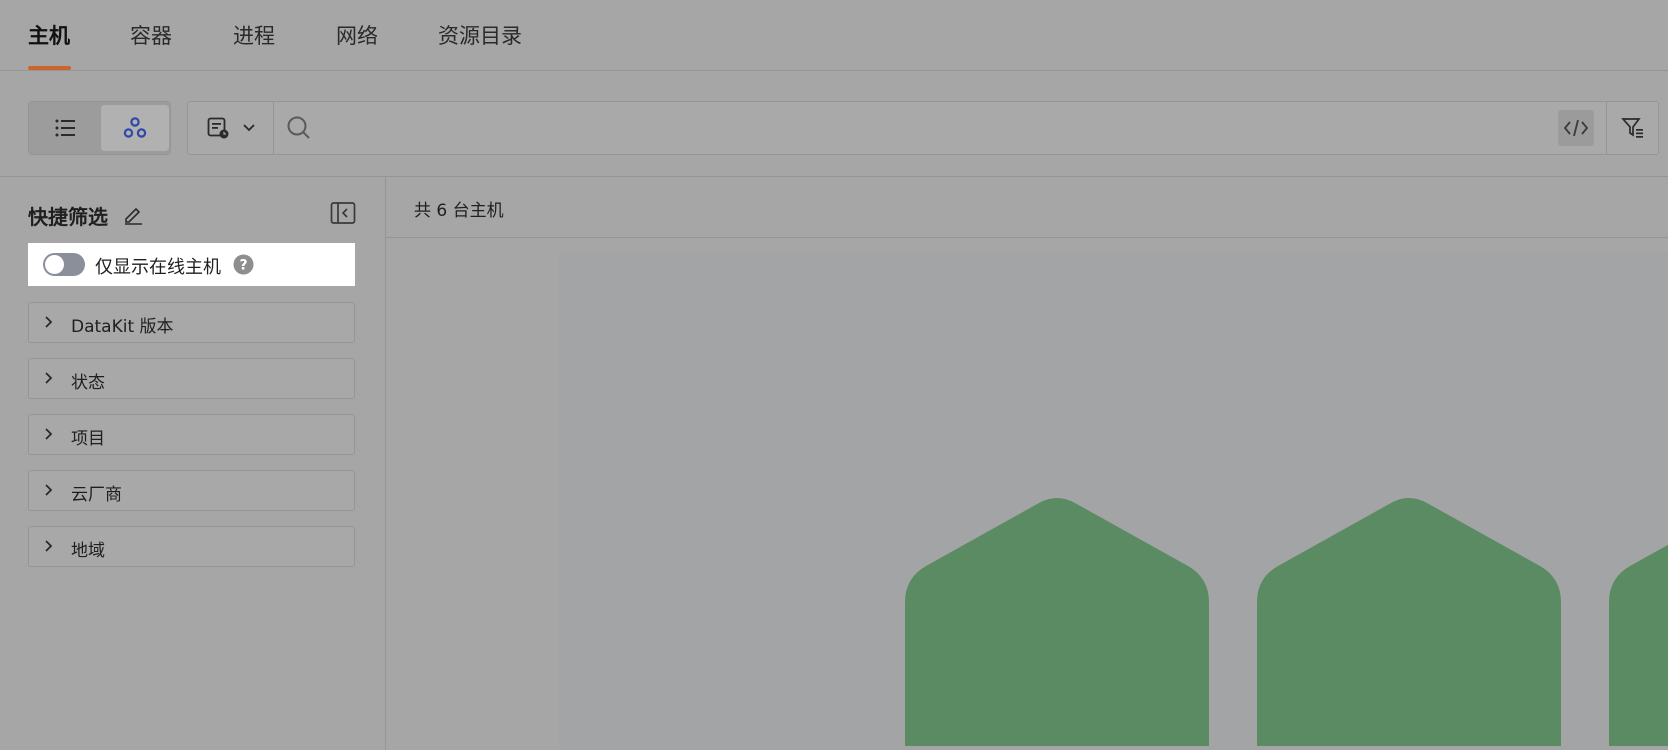 The width and height of the screenshot is (1668, 750). I want to click on search-bar, so click(923, 128).